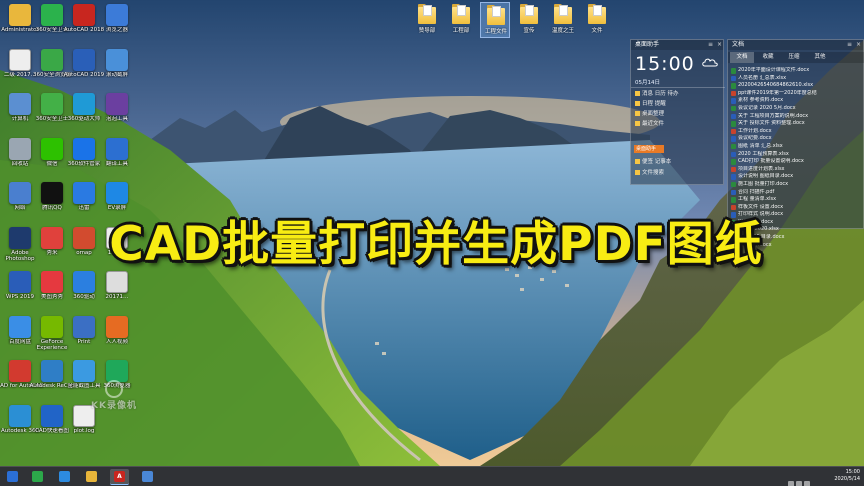 The image size is (864, 486). I want to click on assistant-button: 桌面助手, so click(649, 149).